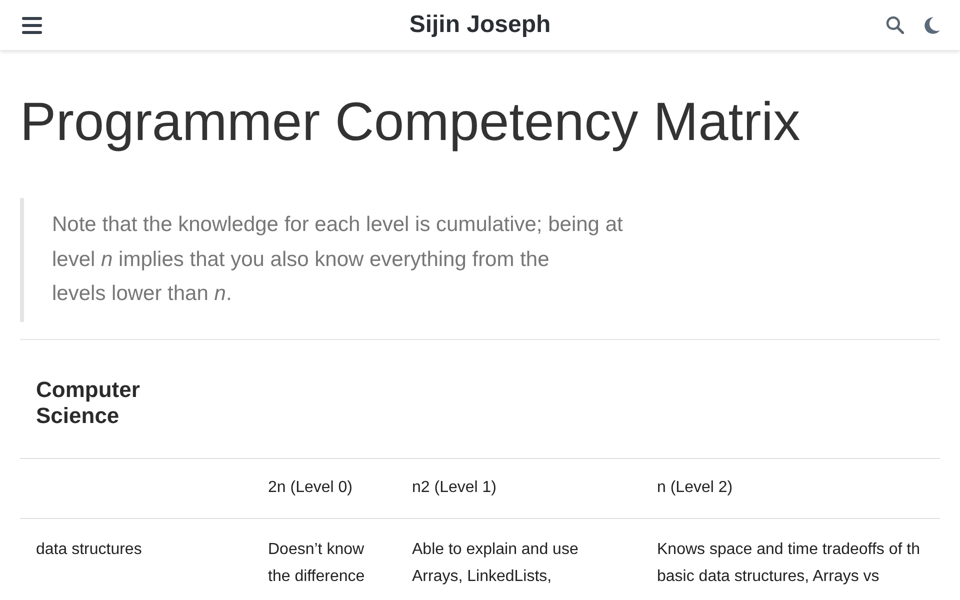 This screenshot has height=600, width=960. Describe the element at coordinates (316, 563) in the screenshot. I see `table-cell-text: Doesn’t know the difference` at that location.